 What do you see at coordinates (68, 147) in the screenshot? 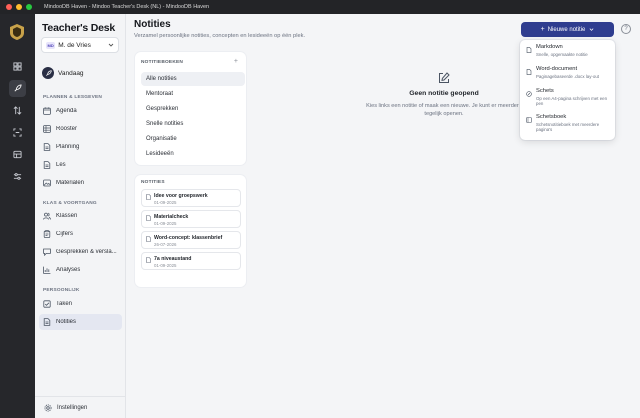
I see `sidebar-item-label: Planning` at bounding box center [68, 147].